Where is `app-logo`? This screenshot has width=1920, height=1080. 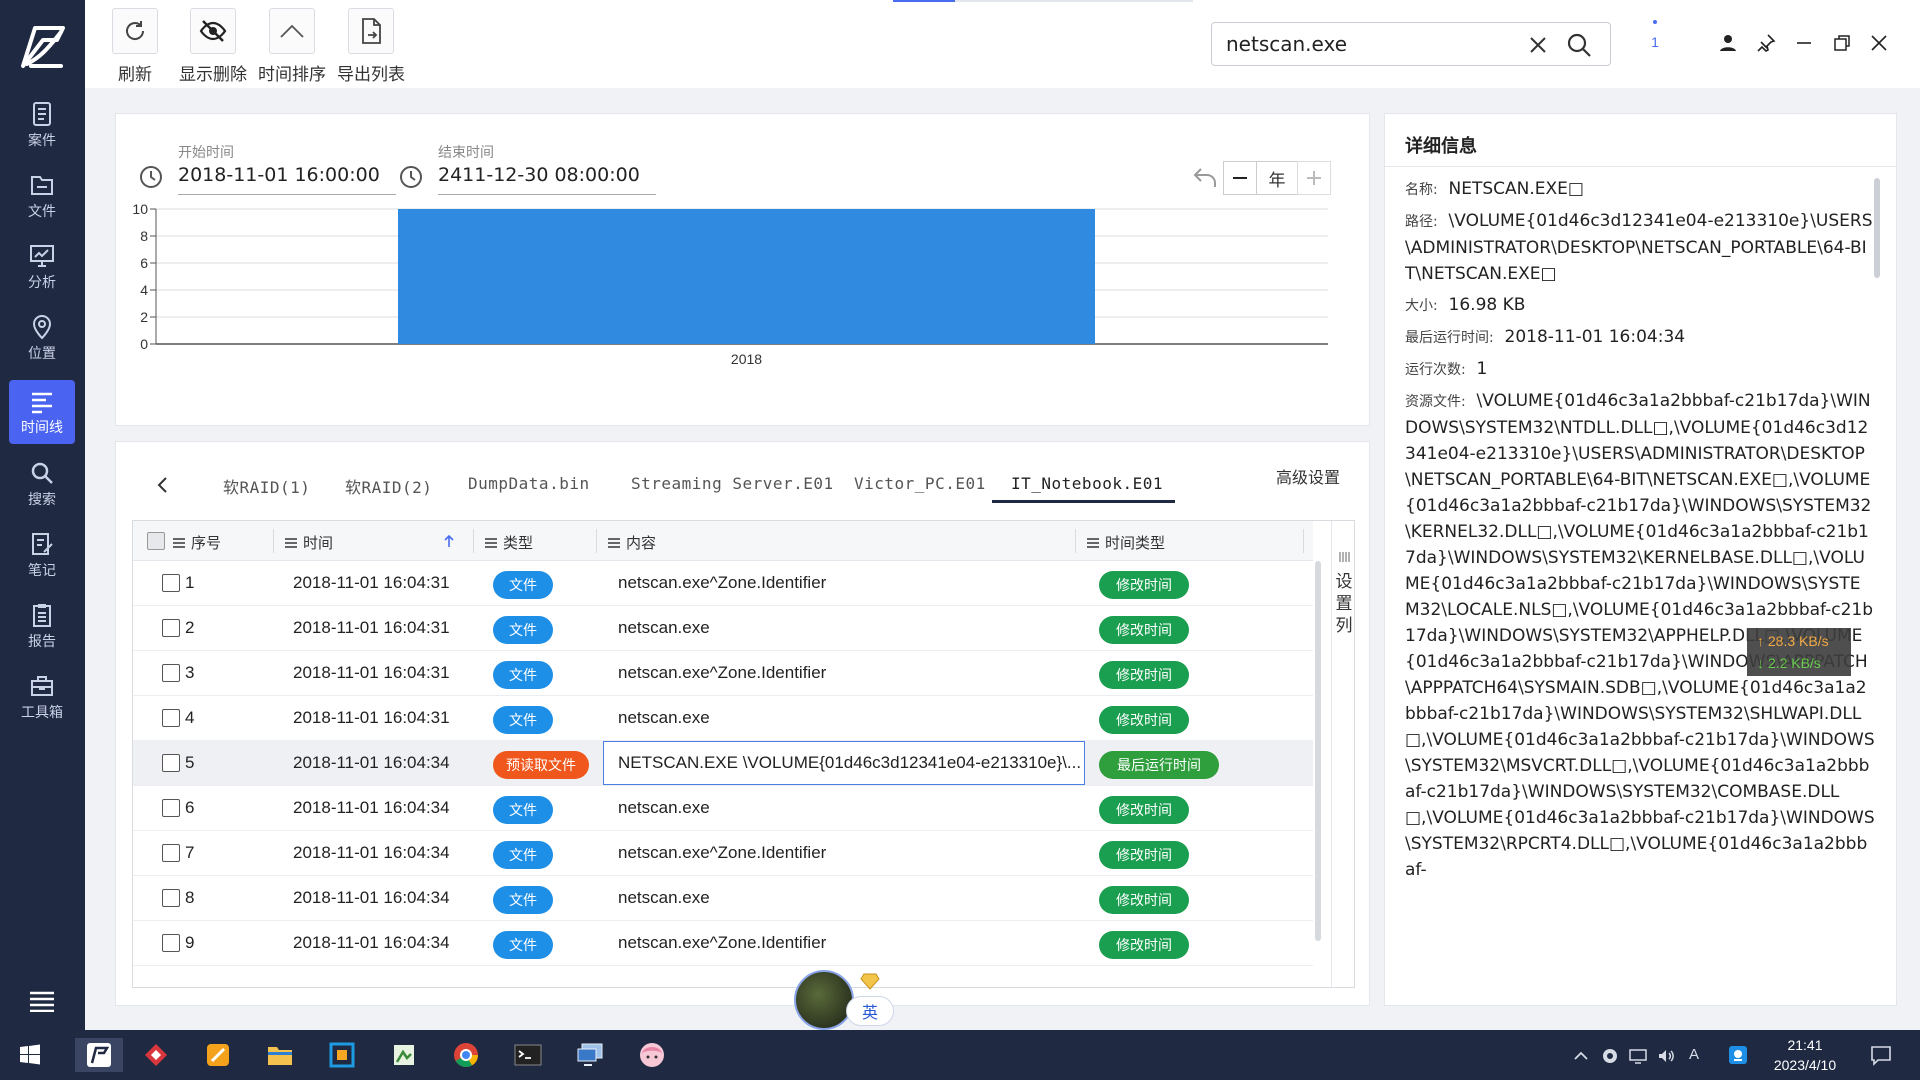
app-logo is located at coordinates (43, 46).